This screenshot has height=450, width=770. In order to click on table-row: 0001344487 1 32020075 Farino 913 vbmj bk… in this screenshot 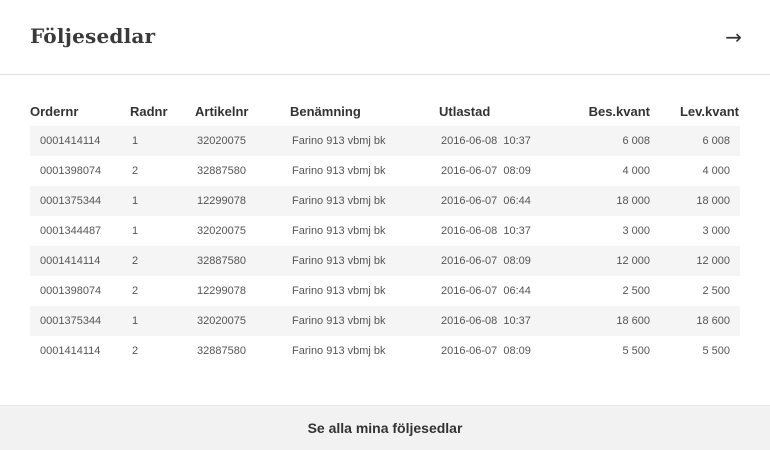, I will do `click(385, 231)`.